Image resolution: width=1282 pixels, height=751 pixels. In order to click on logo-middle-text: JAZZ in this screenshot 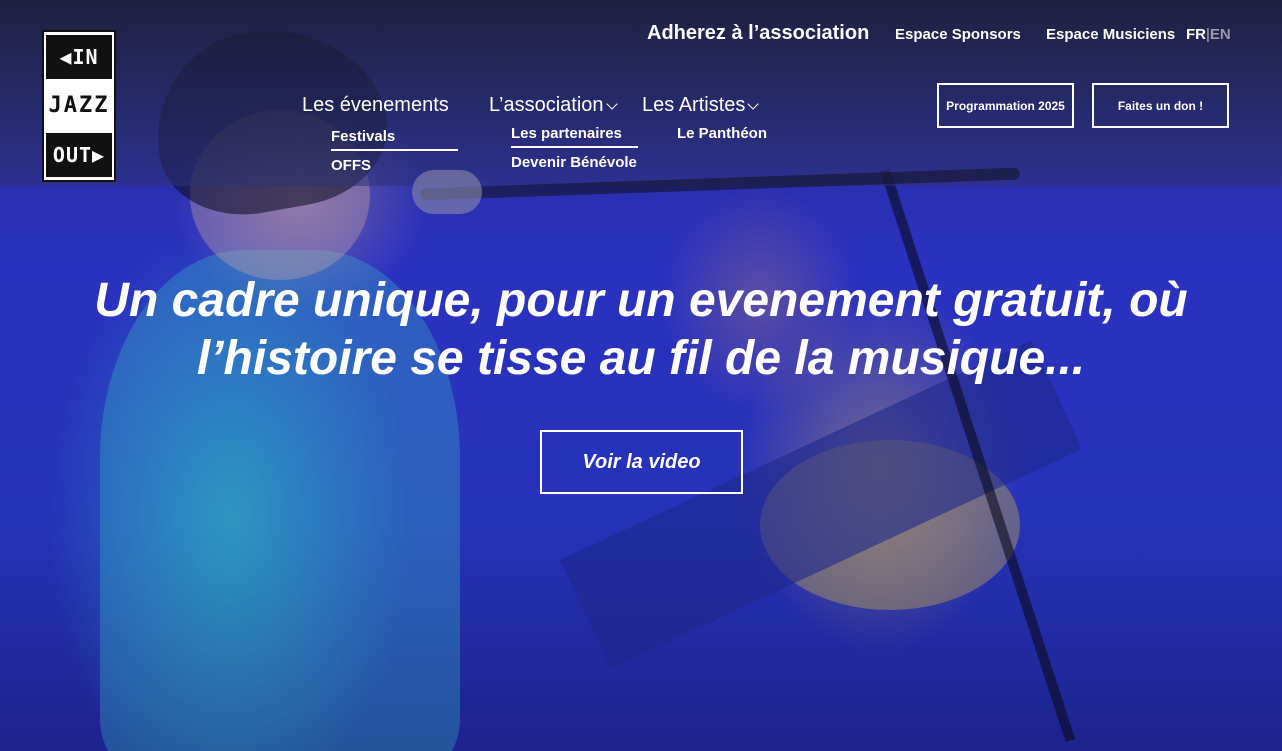, I will do `click(79, 105)`.